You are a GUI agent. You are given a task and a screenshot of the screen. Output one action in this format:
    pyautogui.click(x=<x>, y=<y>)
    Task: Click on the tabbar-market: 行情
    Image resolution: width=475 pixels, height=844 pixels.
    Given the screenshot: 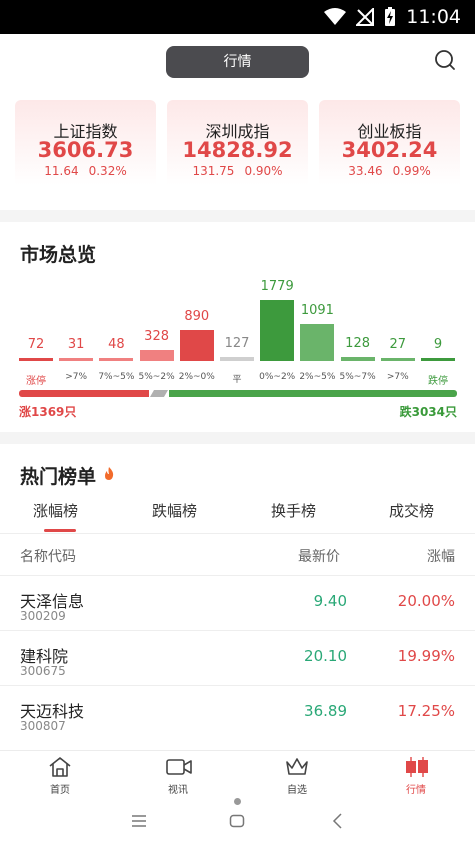 What is the action you would take?
    pyautogui.click(x=416, y=775)
    